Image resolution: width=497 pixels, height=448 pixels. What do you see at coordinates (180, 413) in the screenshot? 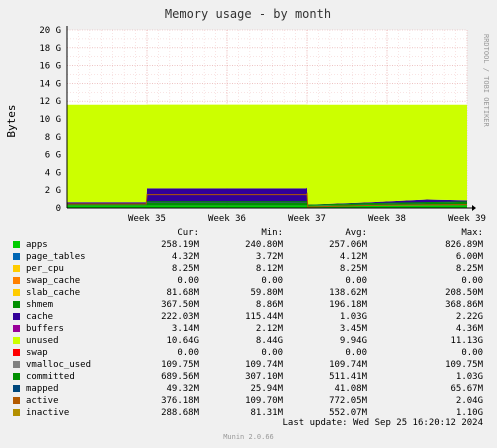
I see `legend-cur: 288.68M` at bounding box center [180, 413].